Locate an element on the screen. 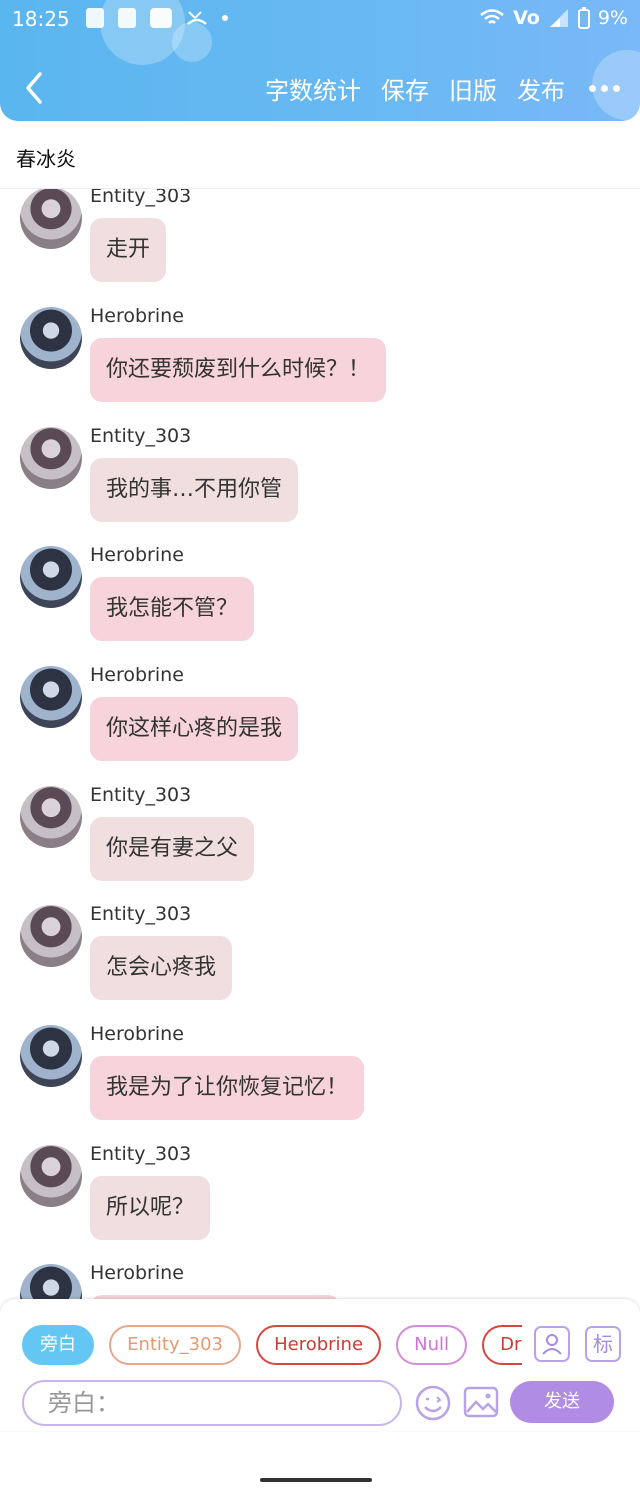  chat-message: Entity_303 所以呢？ is located at coordinates (320, 1204).